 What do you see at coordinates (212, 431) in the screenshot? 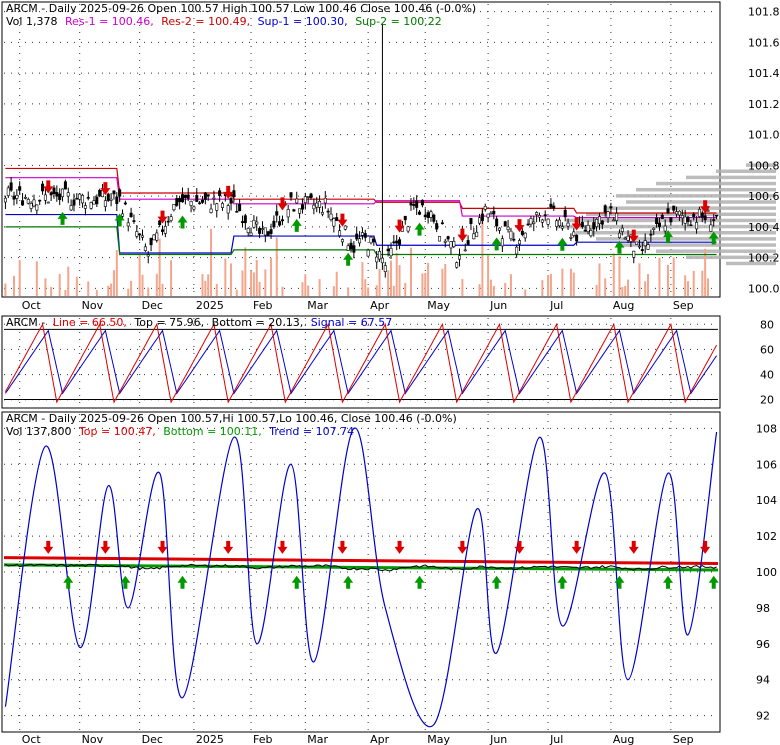
I see `trend-legend-bottom: Bottom = 100.11,` at bounding box center [212, 431].